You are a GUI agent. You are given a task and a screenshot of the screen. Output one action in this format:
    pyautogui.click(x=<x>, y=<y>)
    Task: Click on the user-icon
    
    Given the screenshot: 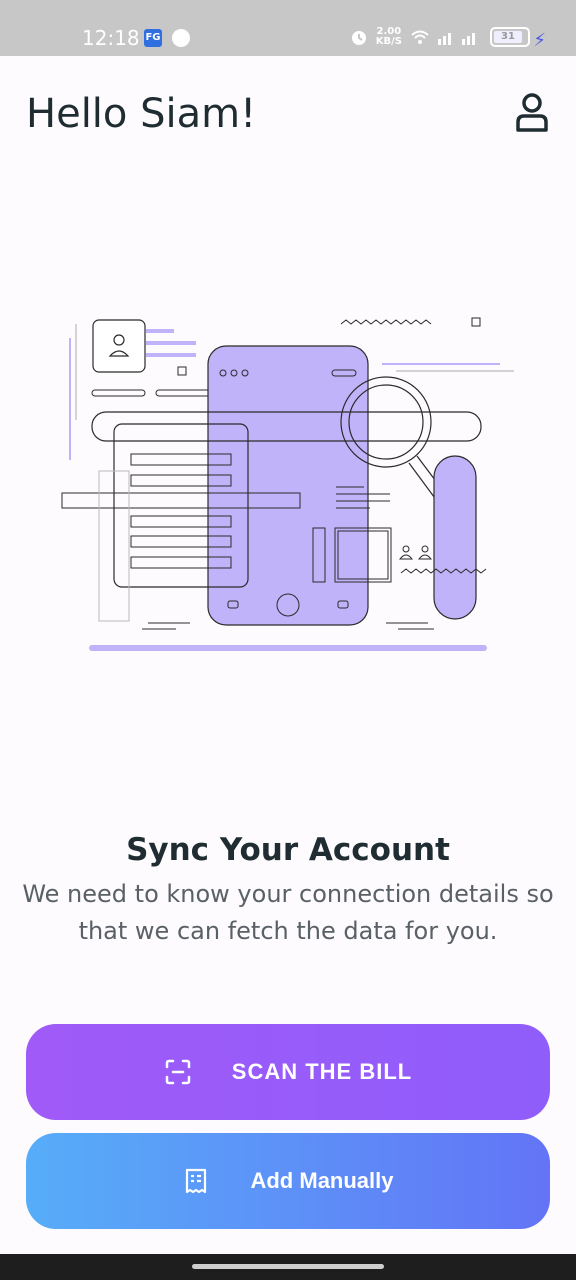 What is the action you would take?
    pyautogui.click(x=532, y=112)
    